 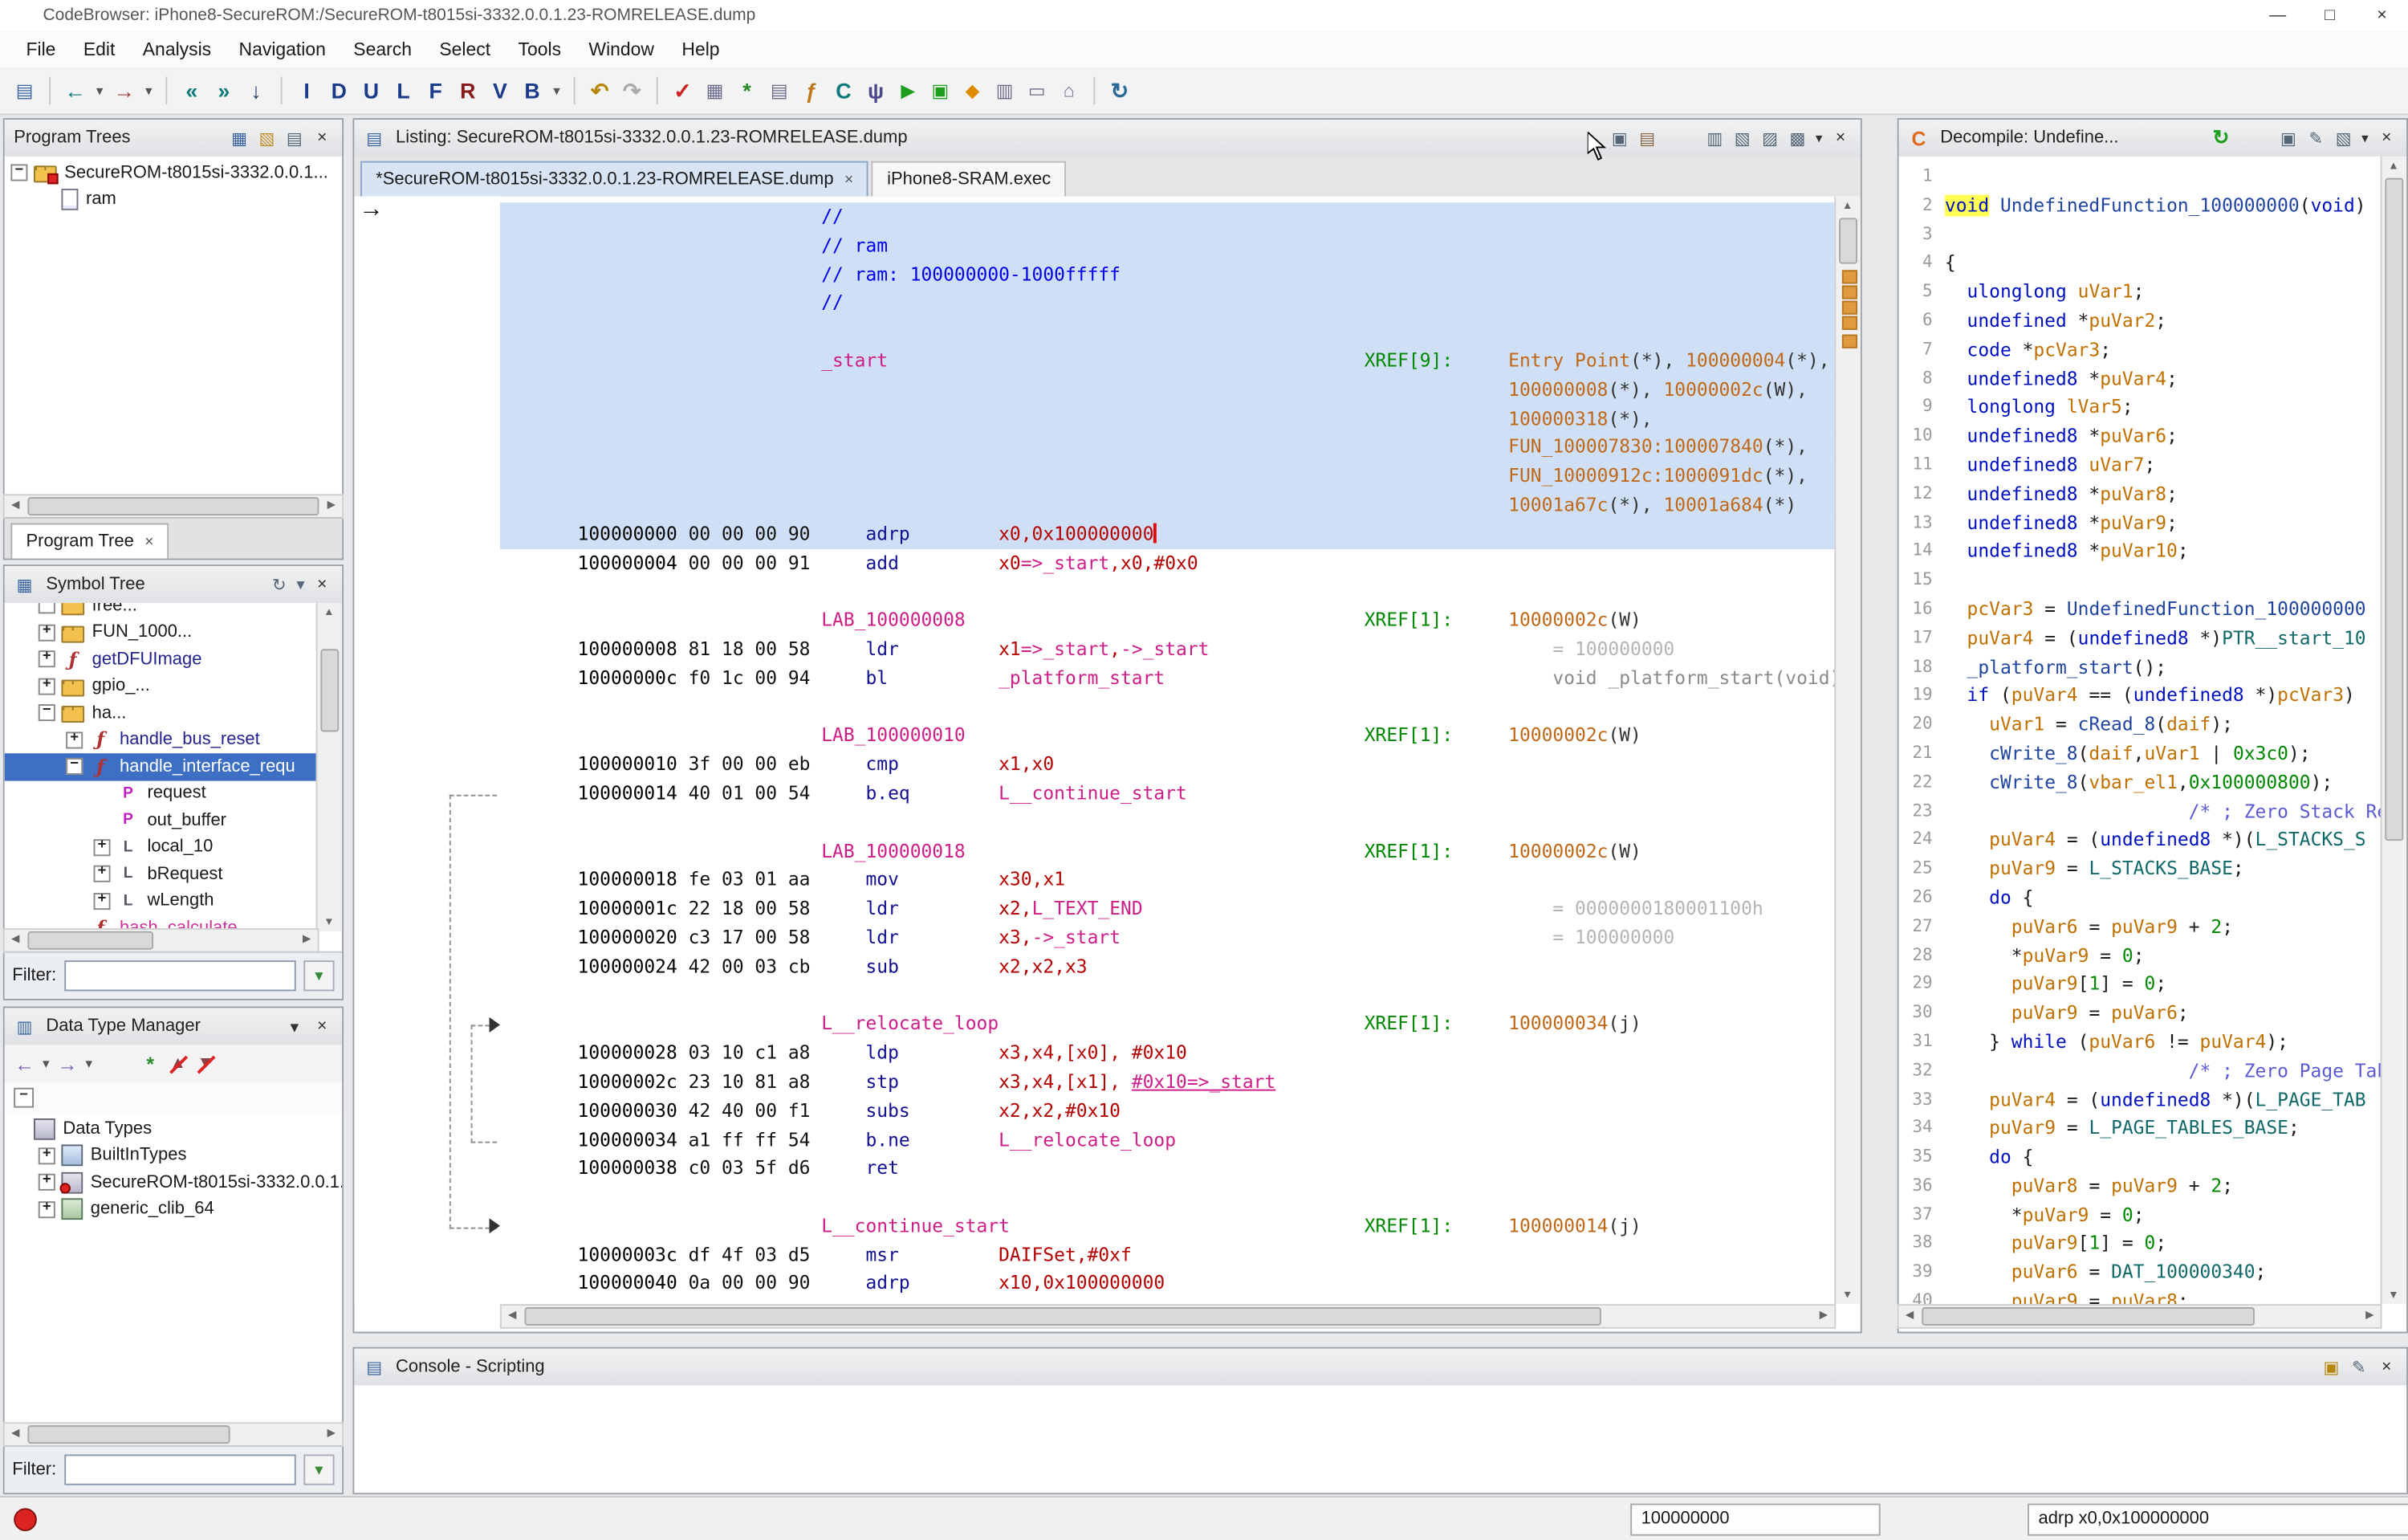 I want to click on symbol-tree-header: ▦ Symbol Tree ↻ ▼ ×, so click(x=173, y=585).